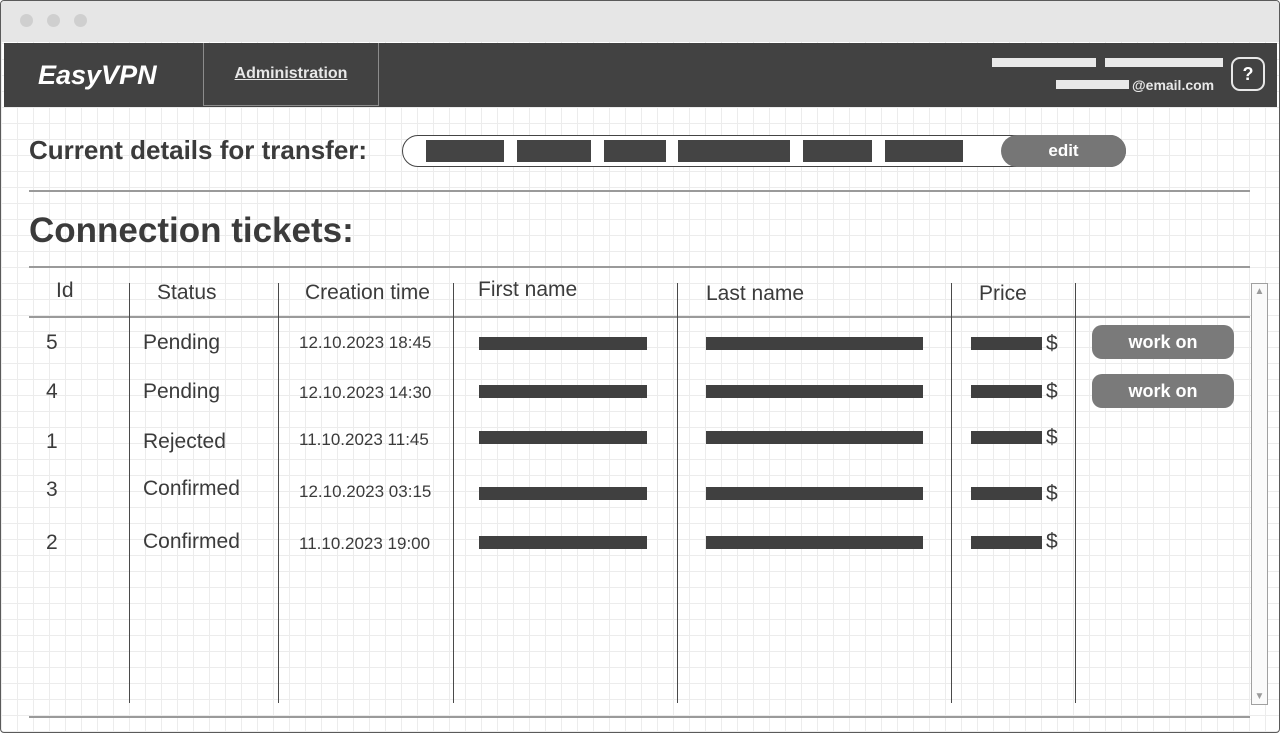 This screenshot has width=1280, height=733. I want to click on ticket-creation-time: 11.10.2023 11:45, so click(364, 439).